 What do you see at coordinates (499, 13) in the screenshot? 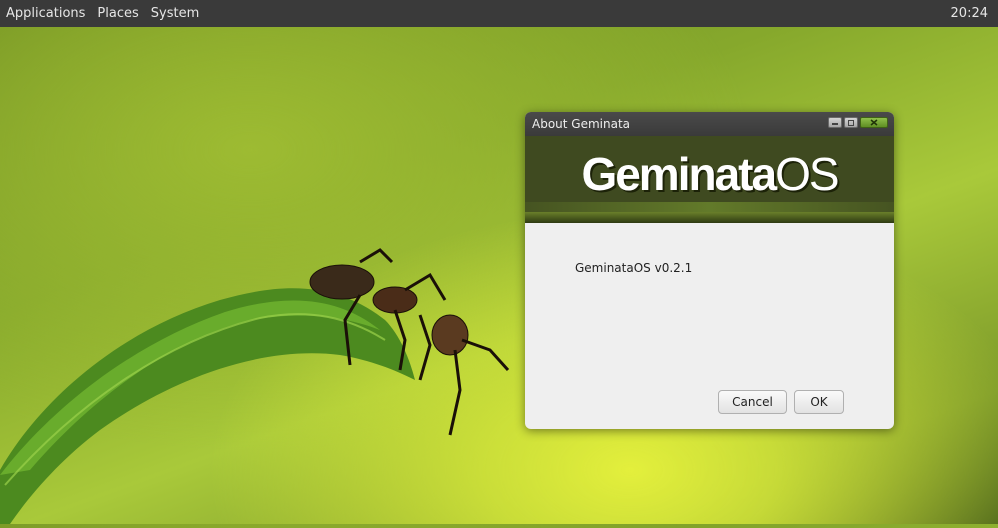
I see `top-panel: Applications Places System 20:24` at bounding box center [499, 13].